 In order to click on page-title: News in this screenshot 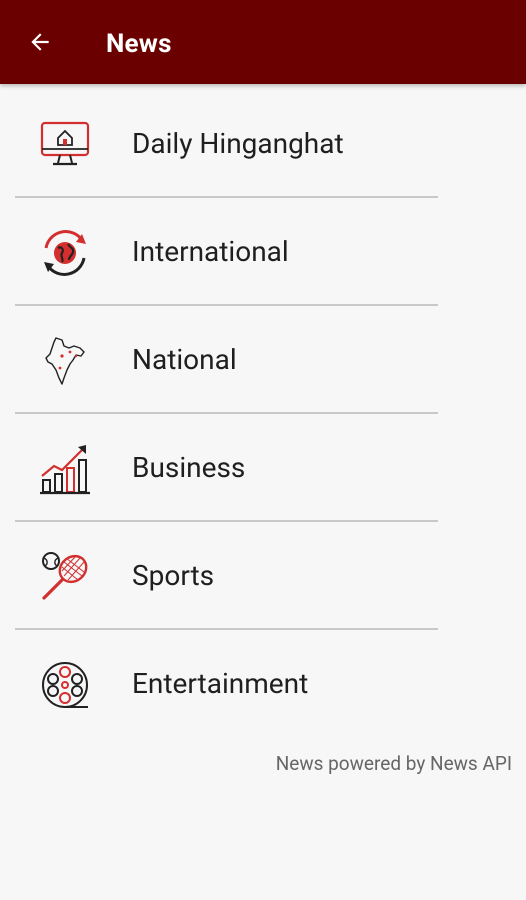, I will do `click(139, 44)`.